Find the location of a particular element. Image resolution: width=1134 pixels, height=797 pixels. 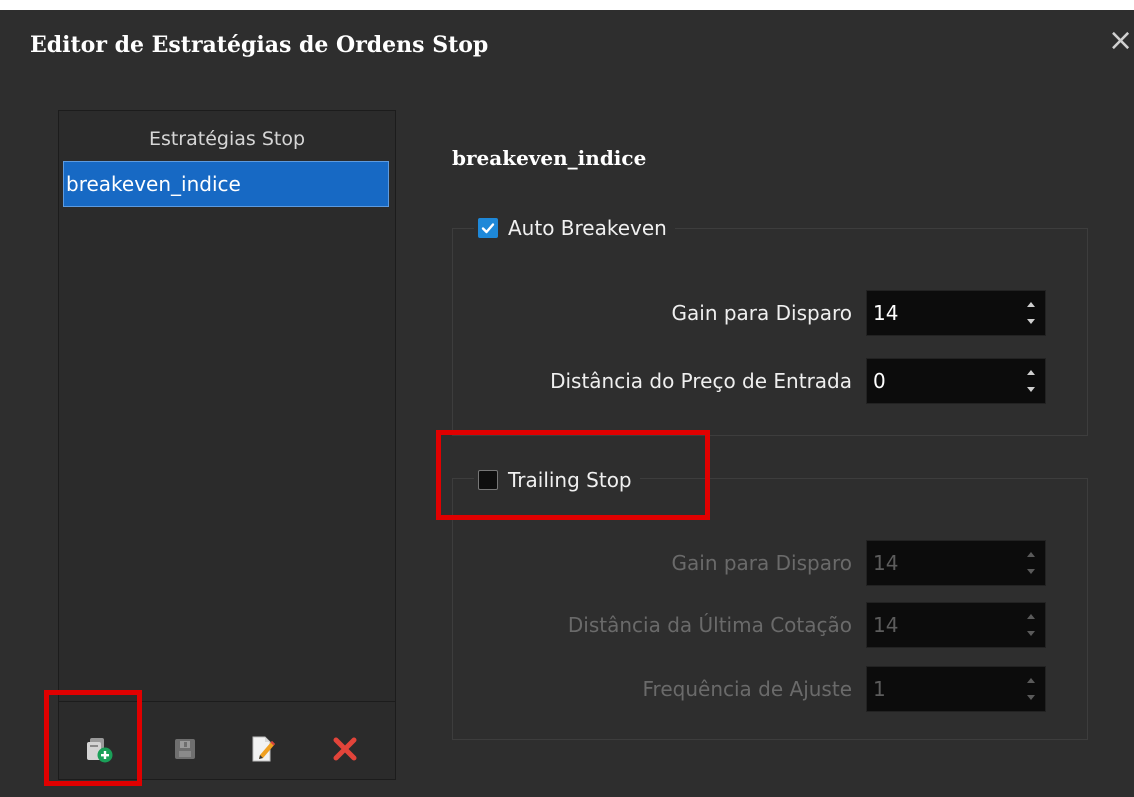

save-strategy-button is located at coordinates (185, 749).